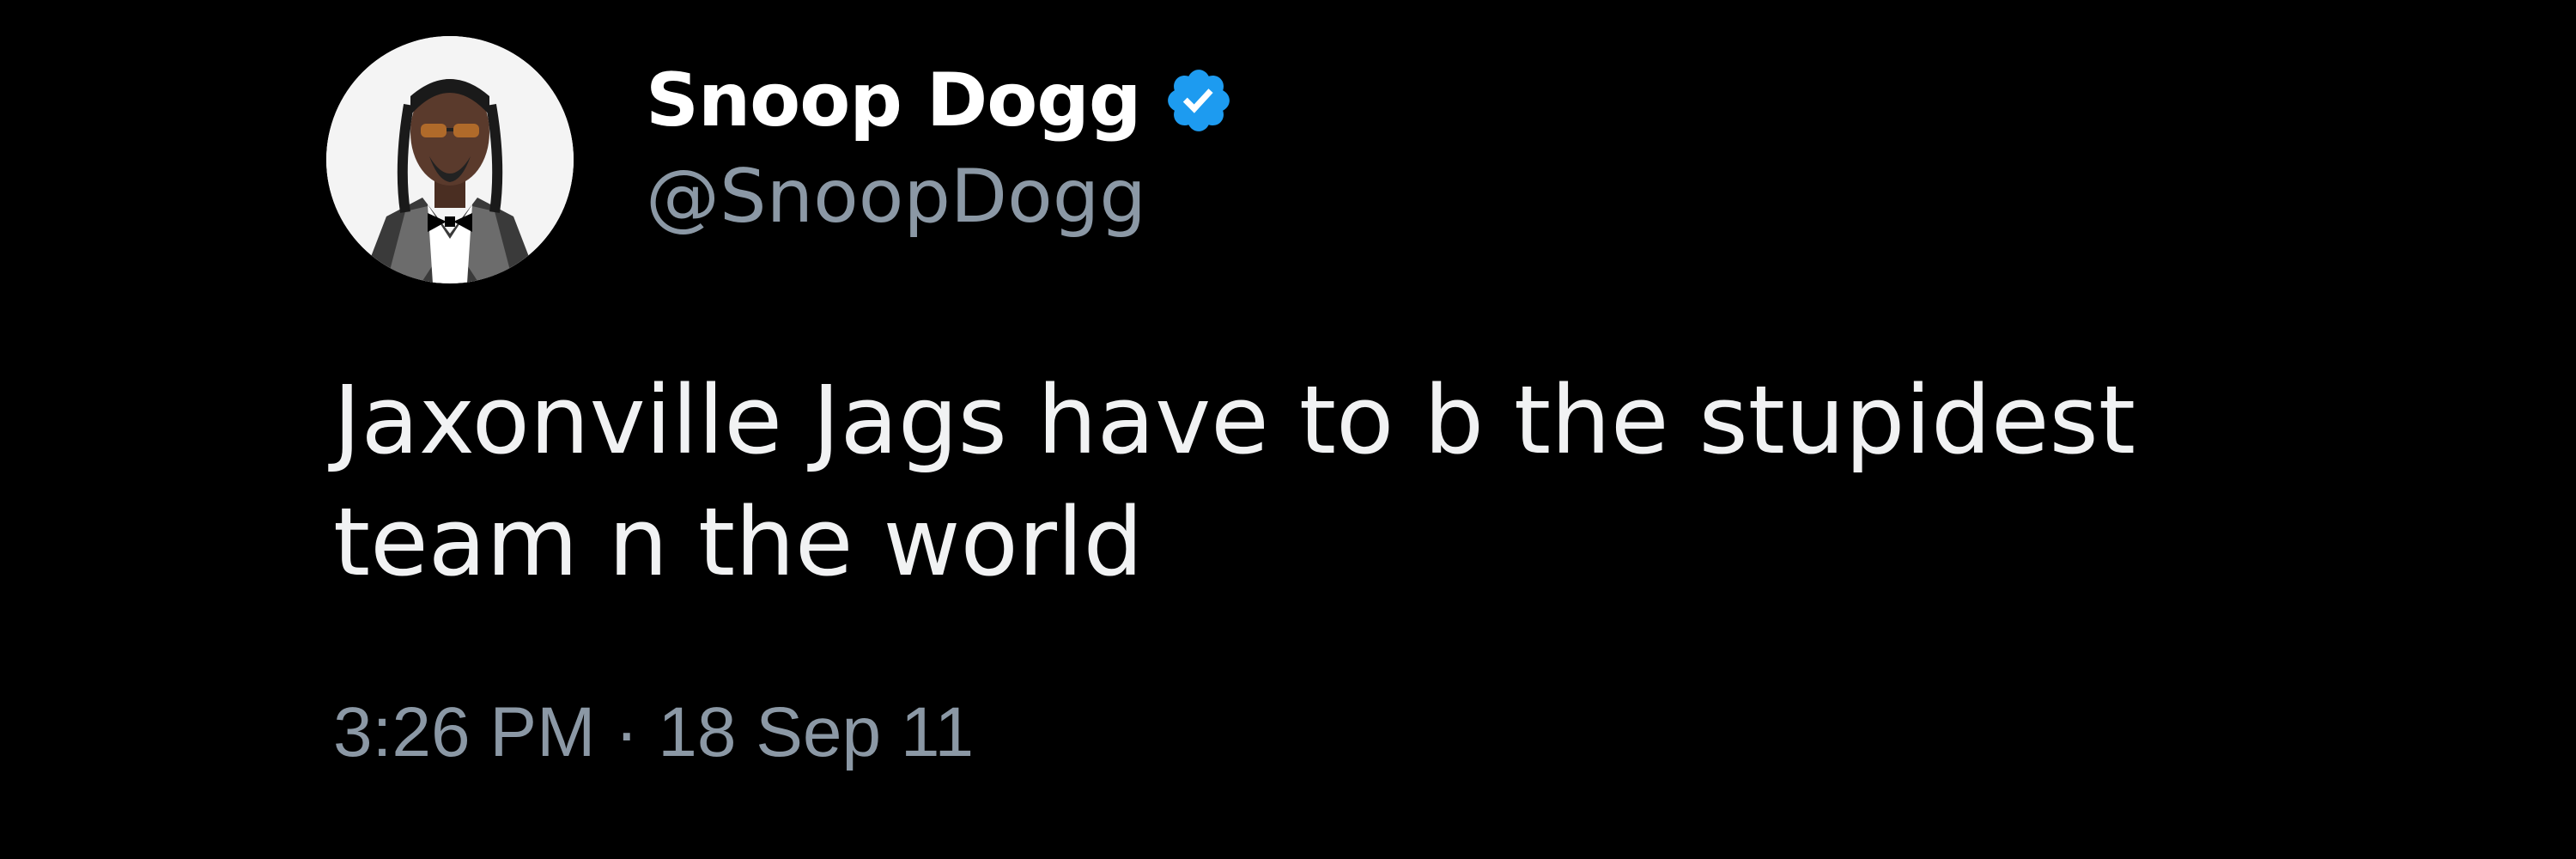 The height and width of the screenshot is (859, 2576). I want to click on avatar, so click(450, 160).